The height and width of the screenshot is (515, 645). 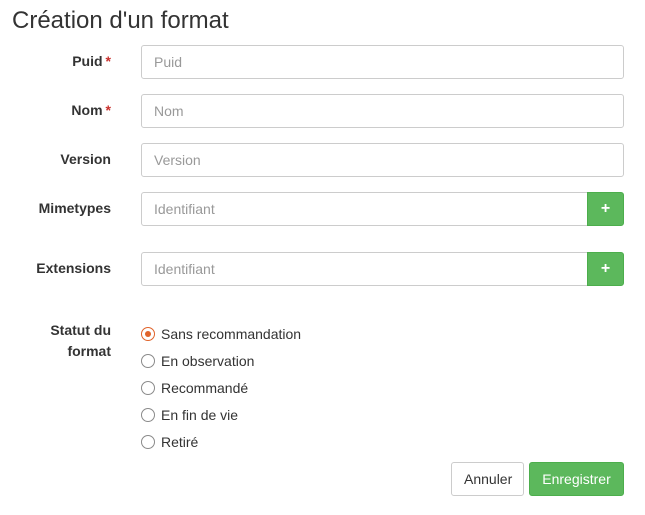 I want to click on extensions-label: Extensions, so click(x=73, y=268).